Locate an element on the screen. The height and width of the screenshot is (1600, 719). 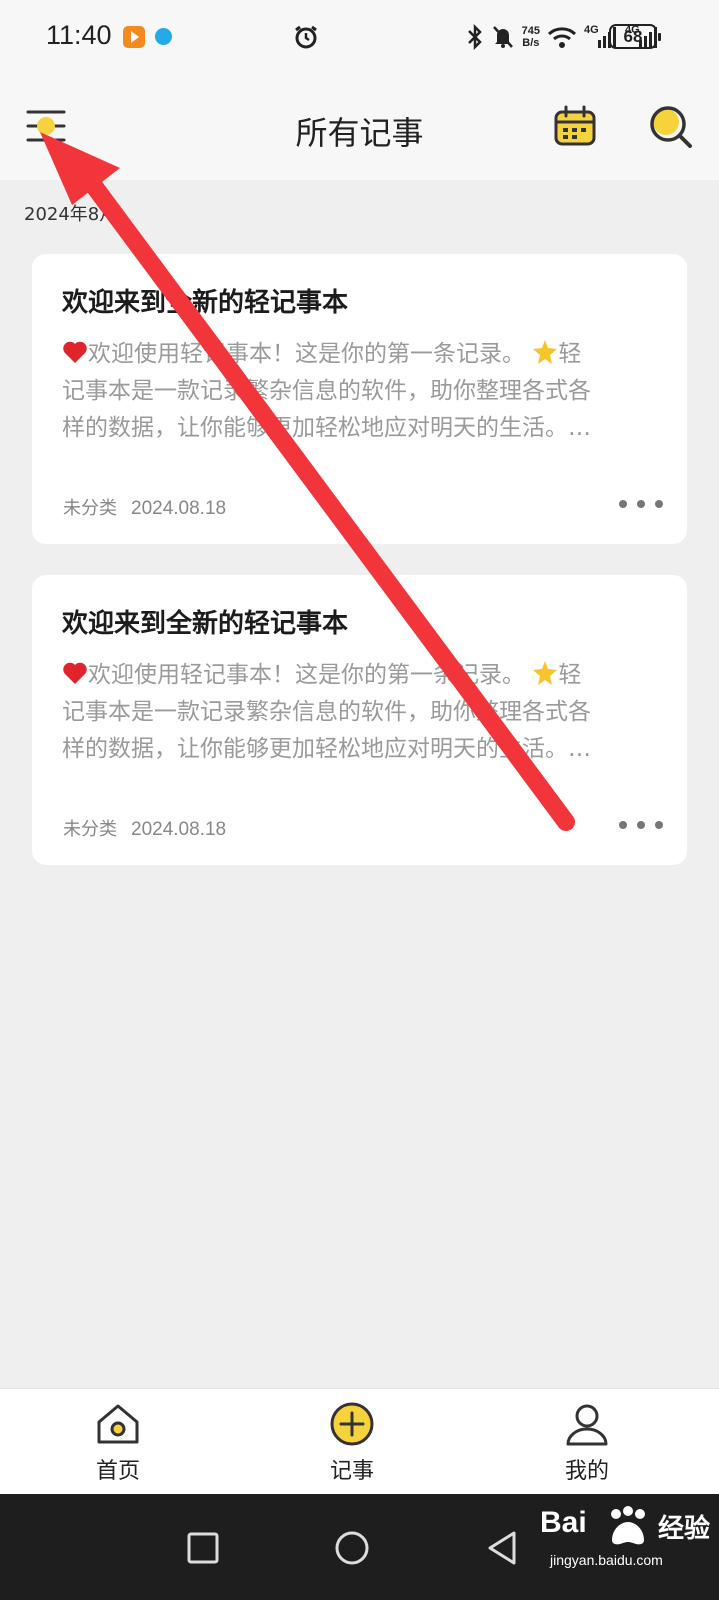
nav-profile: 我的 is located at coordinates (587, 1442).